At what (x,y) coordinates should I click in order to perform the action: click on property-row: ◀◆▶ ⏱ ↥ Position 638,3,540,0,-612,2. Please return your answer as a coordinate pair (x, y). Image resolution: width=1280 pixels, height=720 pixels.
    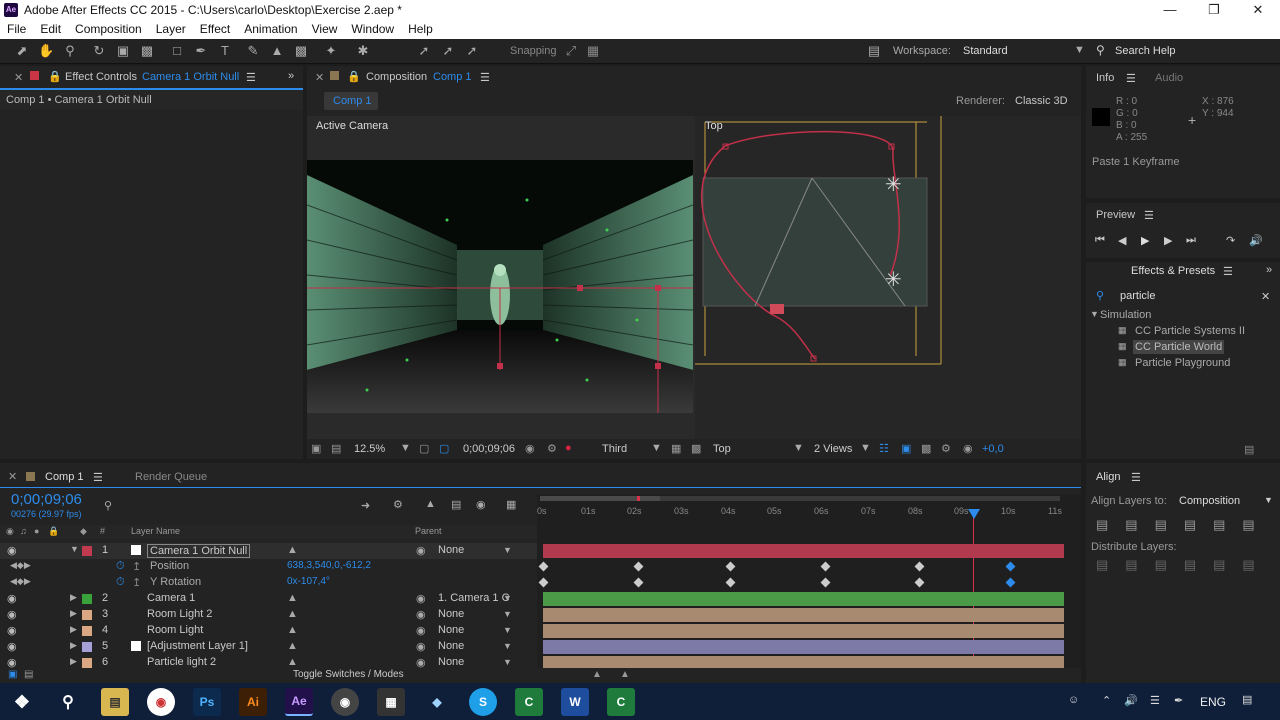
    Looking at the image, I should click on (268, 567).